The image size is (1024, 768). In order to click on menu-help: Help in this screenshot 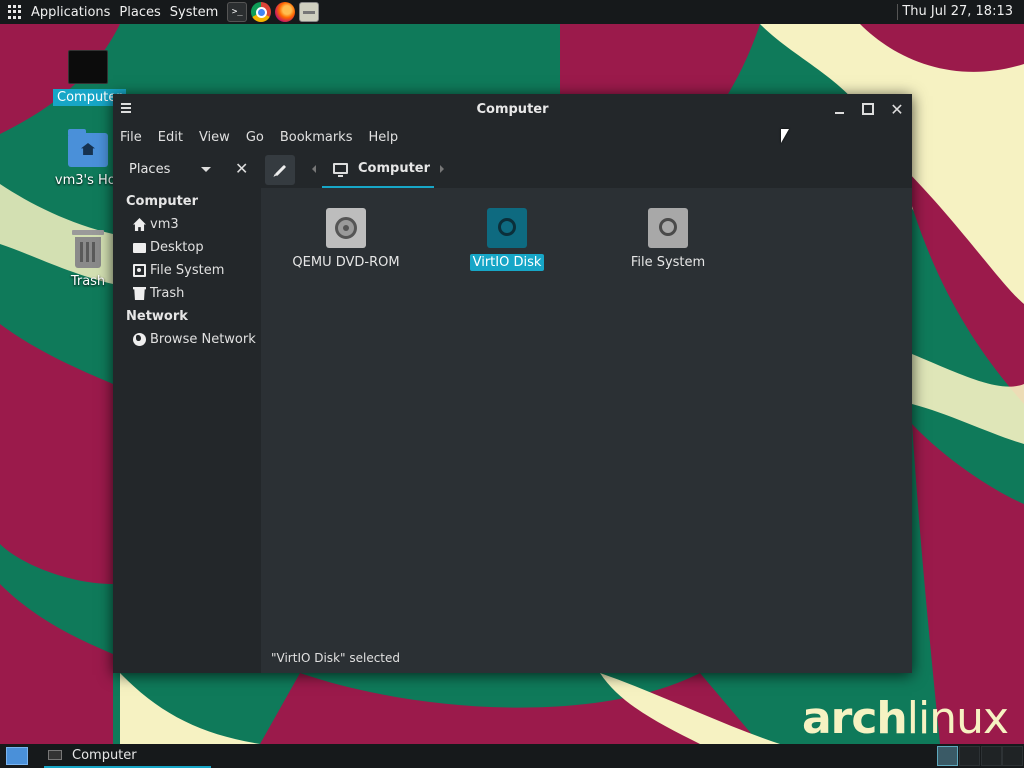, I will do `click(383, 137)`.